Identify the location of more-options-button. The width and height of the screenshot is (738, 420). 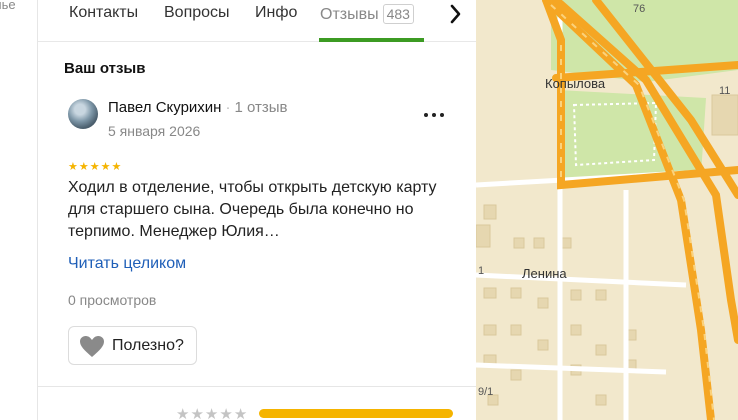
(434, 115).